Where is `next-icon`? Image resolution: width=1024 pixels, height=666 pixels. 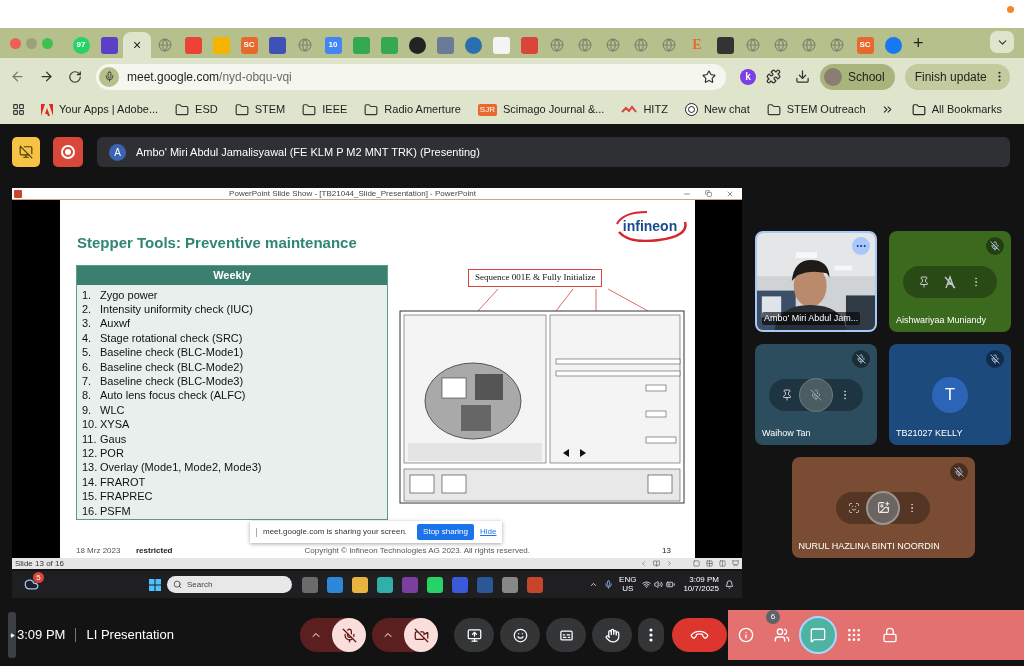
next-icon is located at coordinates (669, 563).